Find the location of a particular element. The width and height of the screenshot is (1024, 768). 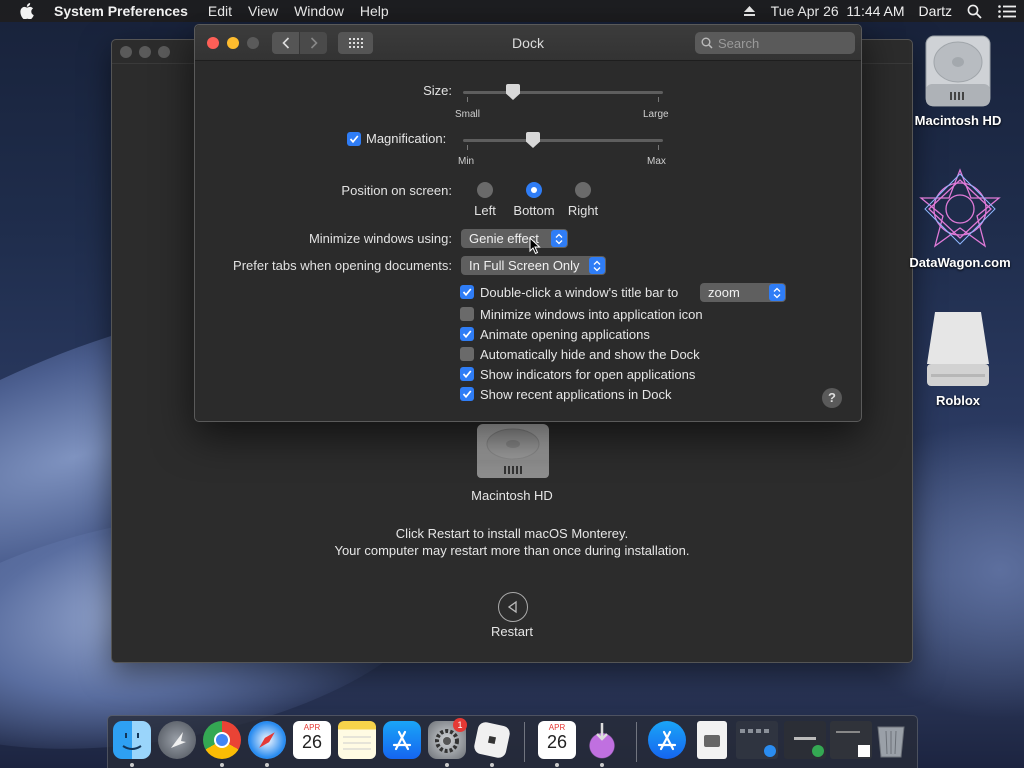

show-recent-apps-checkbox: Show recent applications in Dock is located at coordinates (566, 394).